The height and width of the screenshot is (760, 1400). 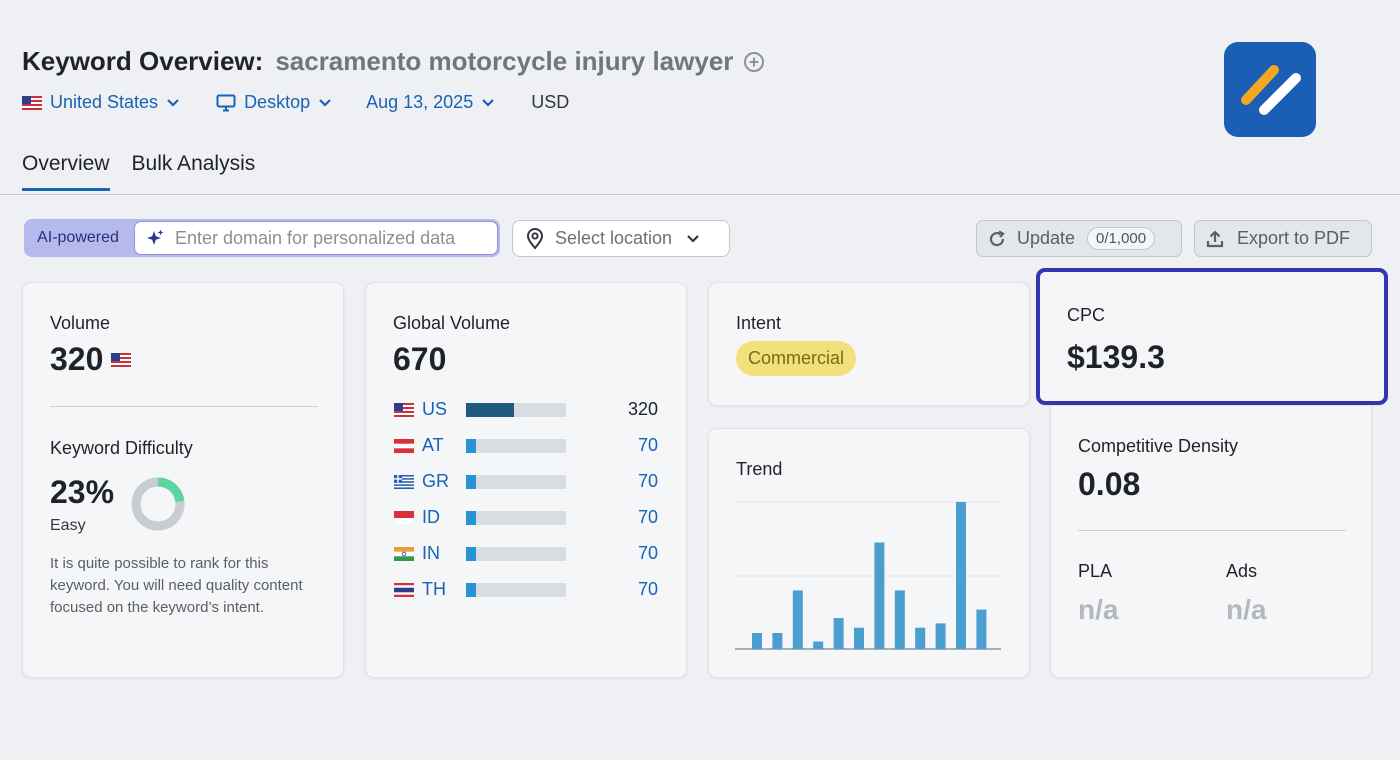 What do you see at coordinates (404, 553) in the screenshot?
I see `in-flag-icon` at bounding box center [404, 553].